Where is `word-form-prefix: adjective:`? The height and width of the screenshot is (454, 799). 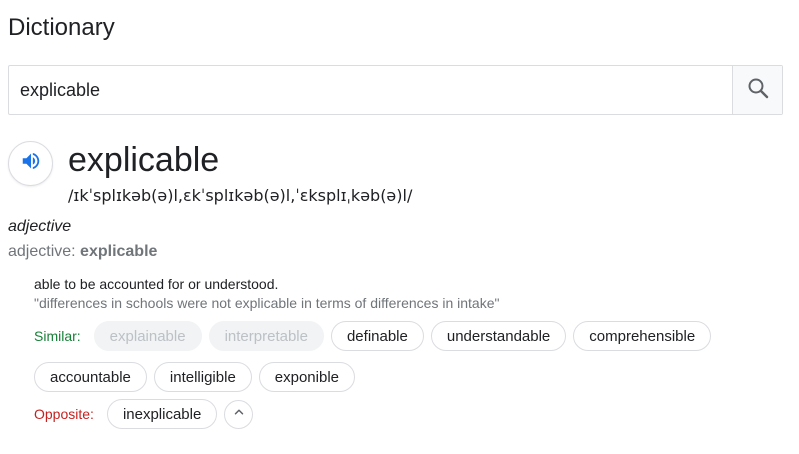 word-form-prefix: adjective: is located at coordinates (44, 251).